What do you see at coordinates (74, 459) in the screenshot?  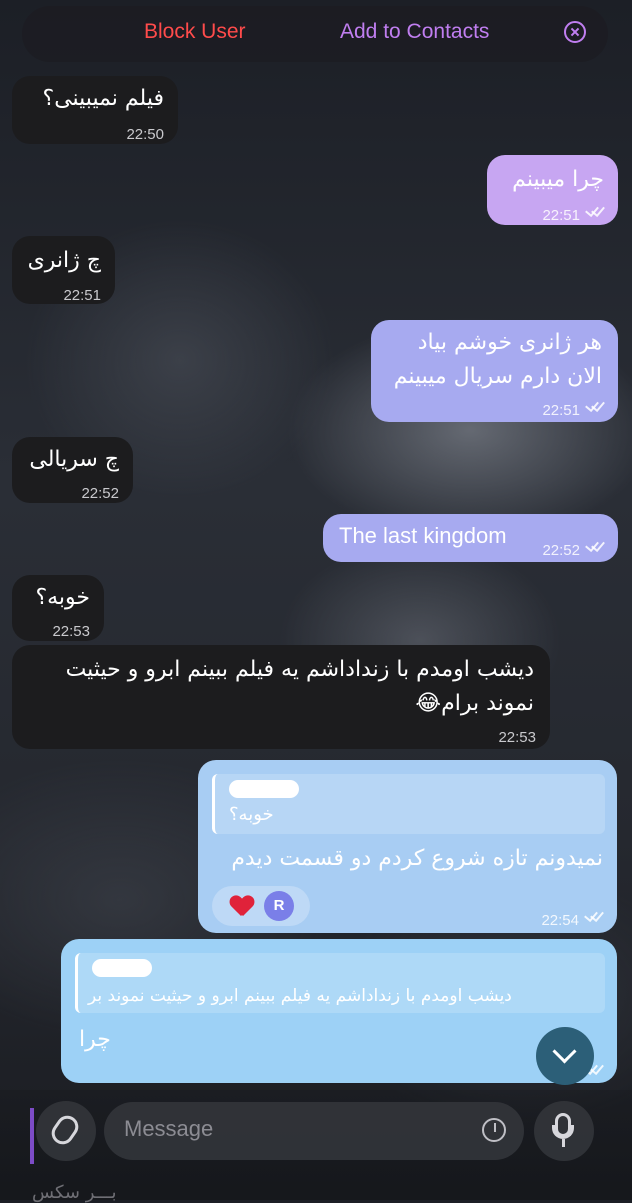 I see `message-text: چ سریالی` at bounding box center [74, 459].